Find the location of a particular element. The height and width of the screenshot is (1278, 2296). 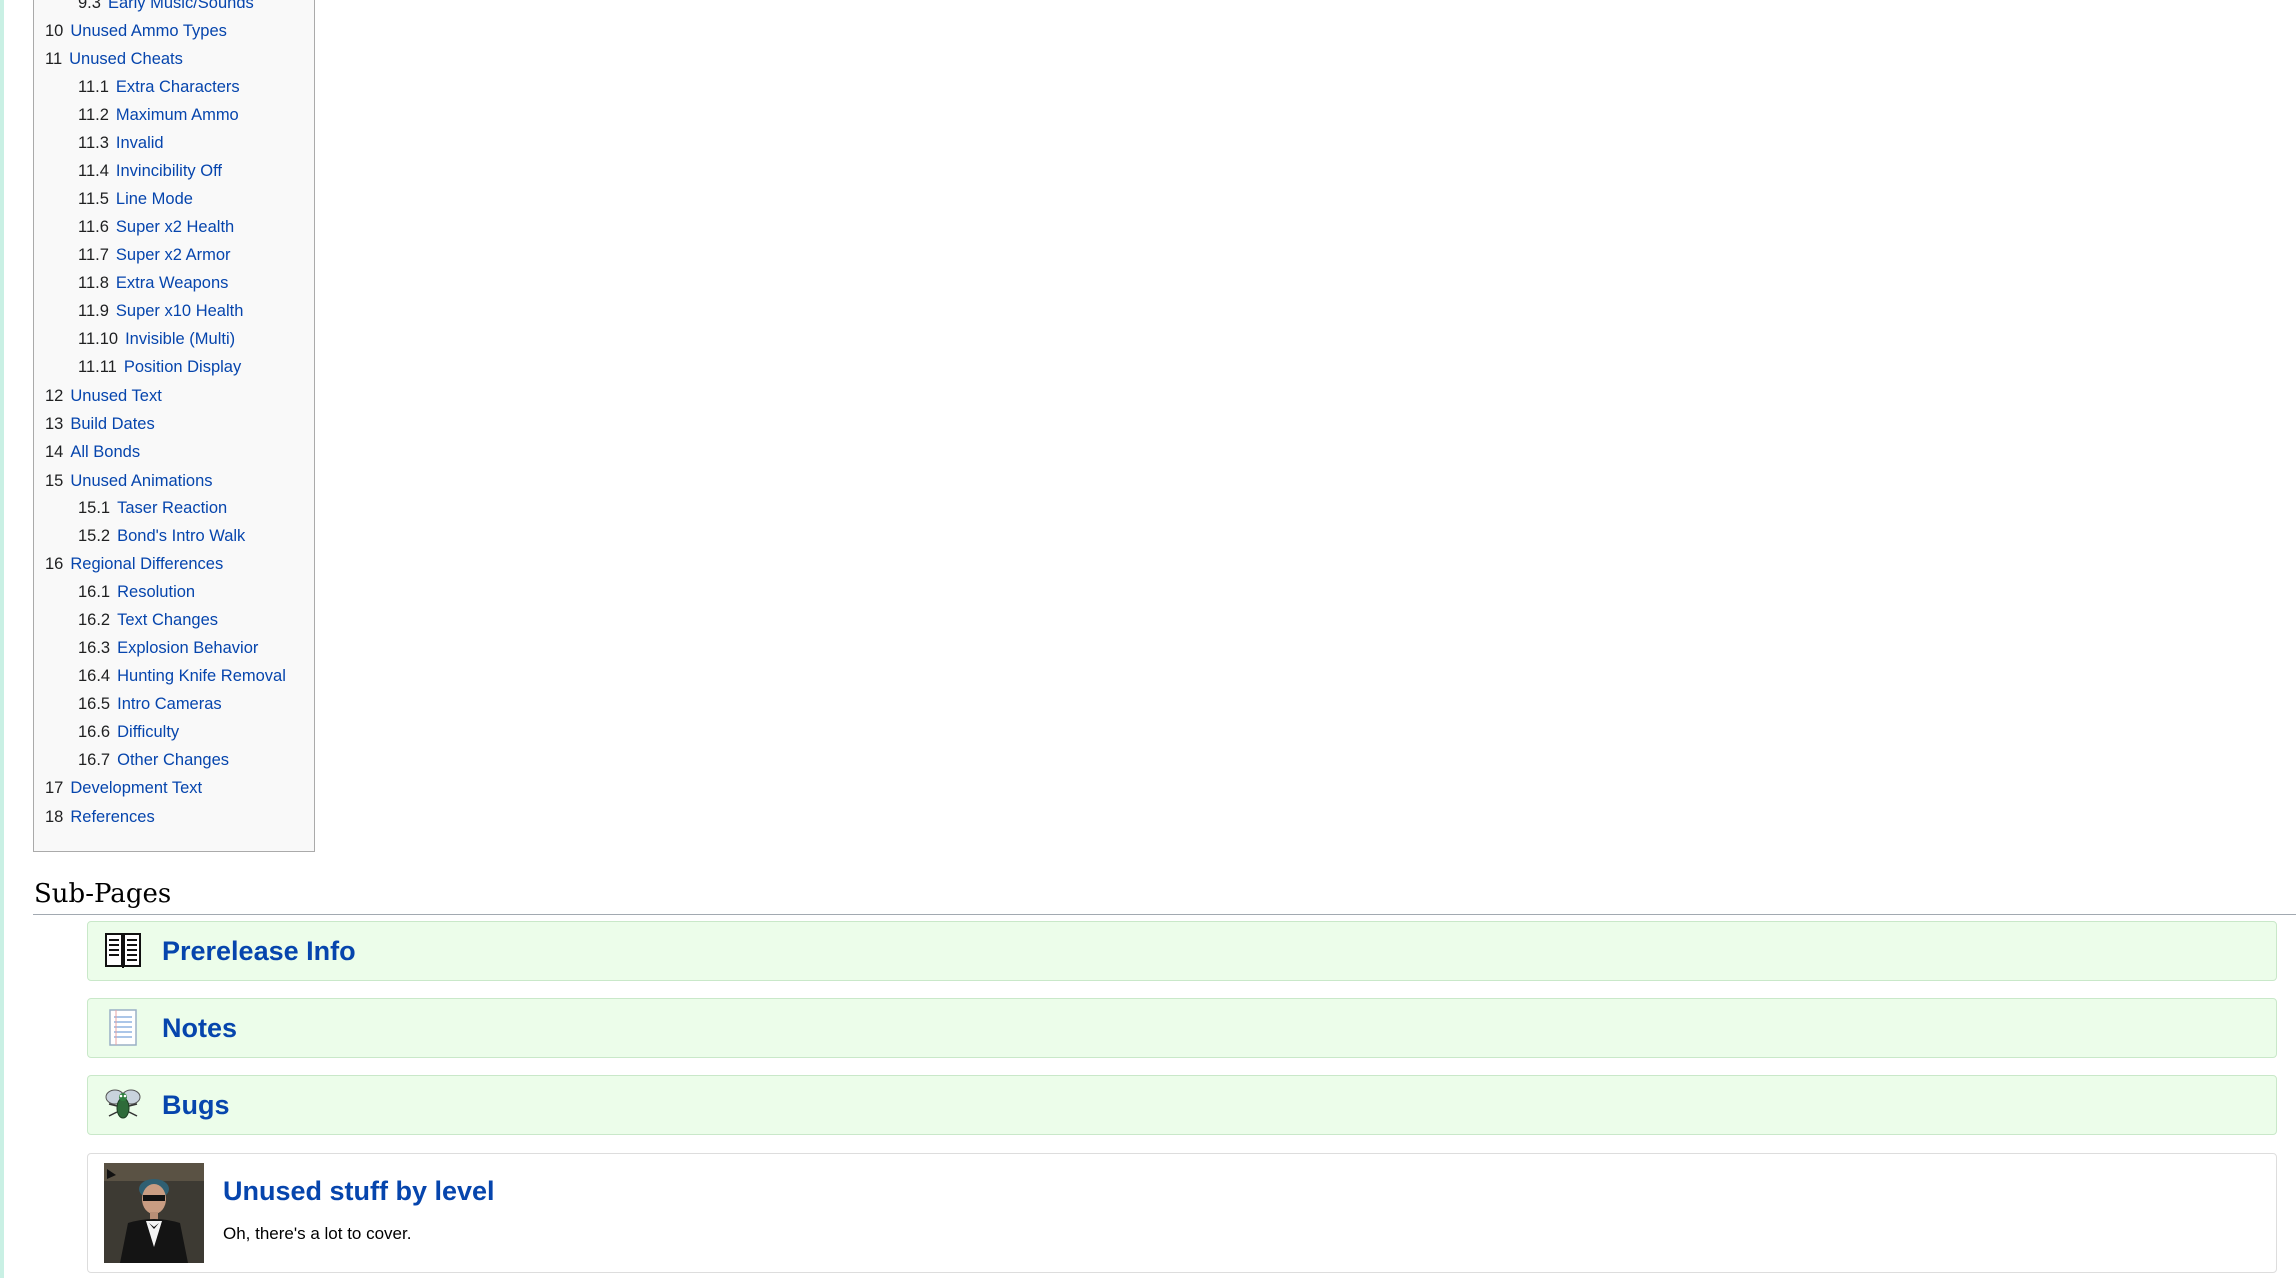

toc-number: 15.2 is located at coordinates (94, 536).